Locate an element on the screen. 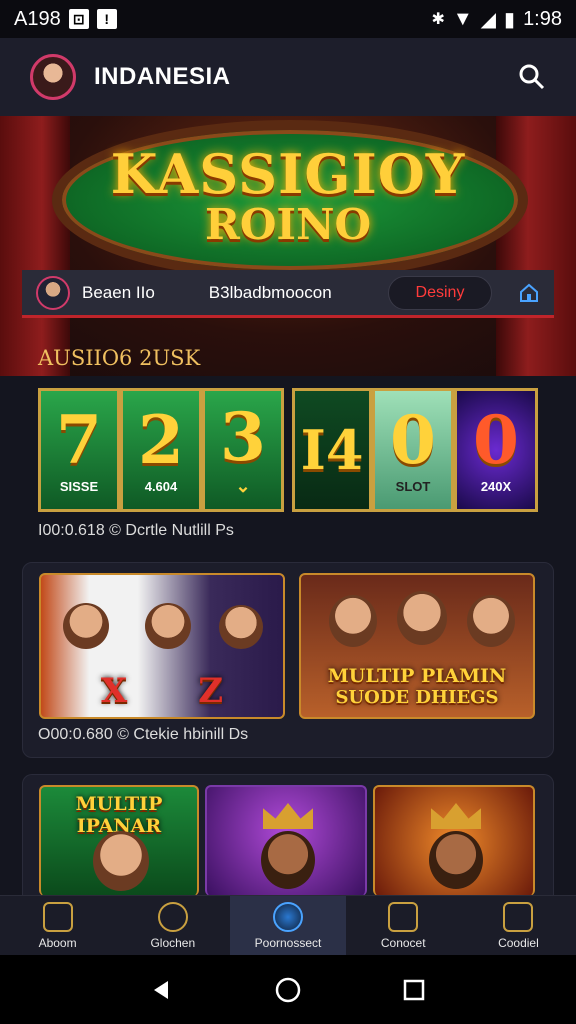 This screenshot has width=576, height=1024. nav-item-3: Poornossect is located at coordinates (288, 925).